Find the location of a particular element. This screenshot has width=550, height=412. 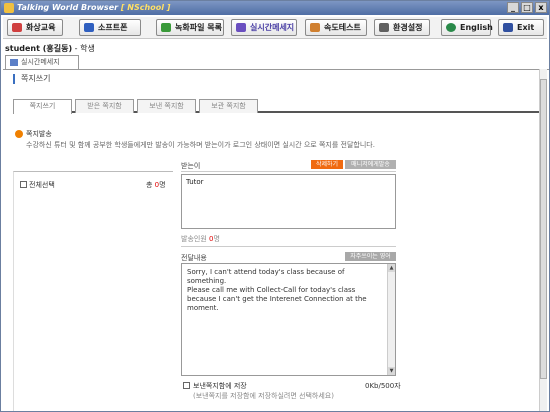

recipient-count-suffix: 명 is located at coordinates (216, 239).